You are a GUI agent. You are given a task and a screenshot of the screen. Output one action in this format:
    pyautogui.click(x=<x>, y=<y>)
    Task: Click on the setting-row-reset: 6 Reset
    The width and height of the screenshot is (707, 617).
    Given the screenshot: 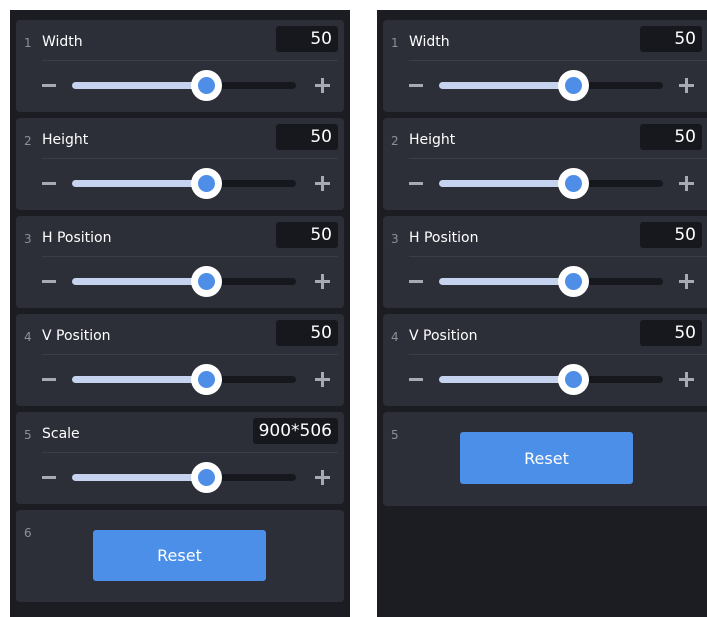 What is the action you would take?
    pyautogui.click(x=180, y=556)
    